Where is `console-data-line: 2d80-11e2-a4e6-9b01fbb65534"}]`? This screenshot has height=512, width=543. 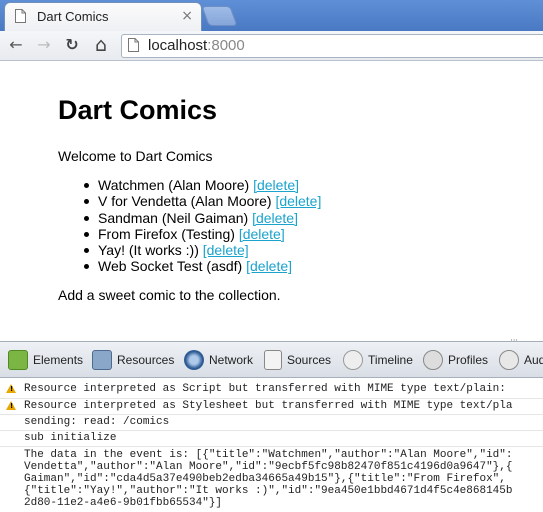
console-data-line: 2d80-11e2-a4e6-9b01fbb65534"}] is located at coordinates (123, 503).